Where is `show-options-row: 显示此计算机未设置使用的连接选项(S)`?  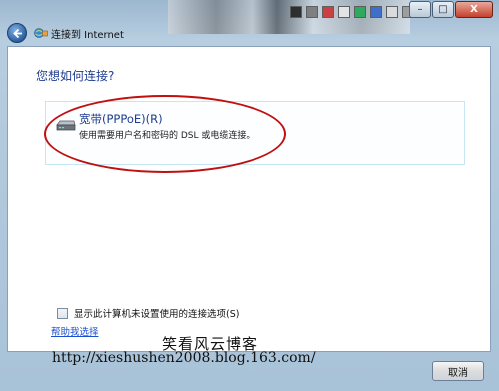
show-options-row: 显示此计算机未设置使用的连接选项(S) is located at coordinates (148, 313).